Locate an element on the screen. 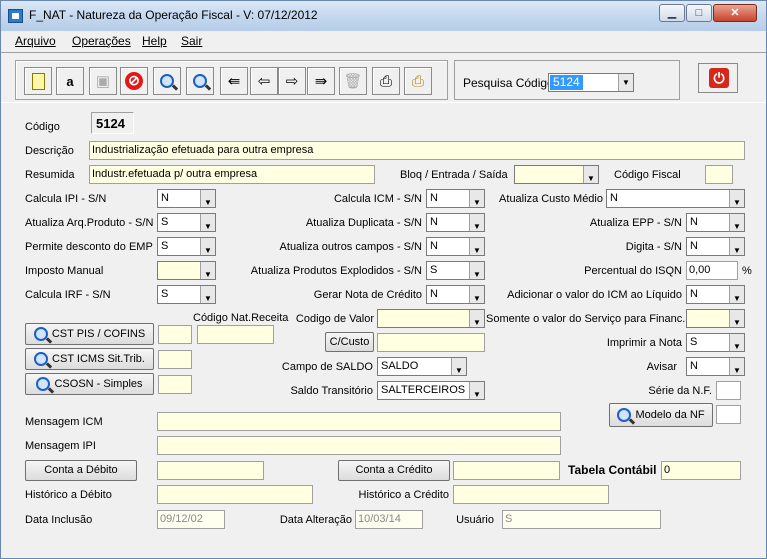 The image size is (767, 559). saldo-transitorio-select: SALTERCEIROS is located at coordinates (431, 392).